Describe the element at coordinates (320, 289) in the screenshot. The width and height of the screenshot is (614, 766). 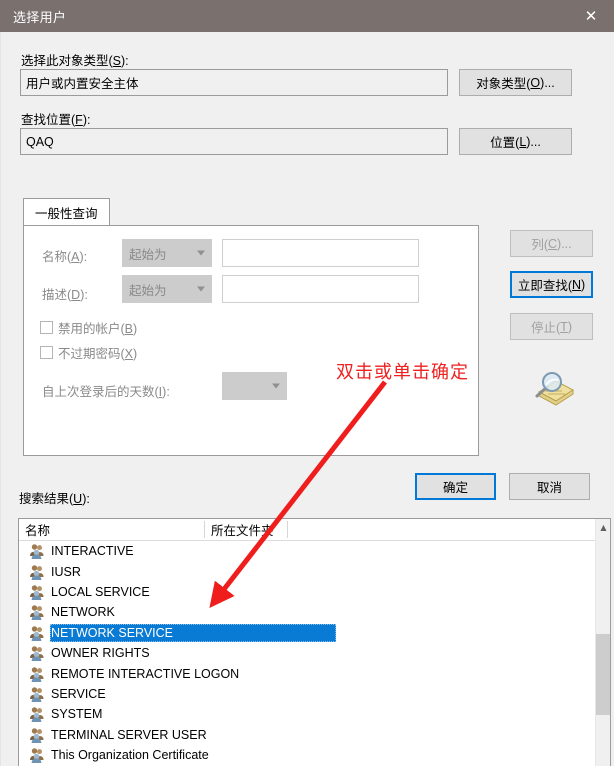
I see `description-input` at that location.